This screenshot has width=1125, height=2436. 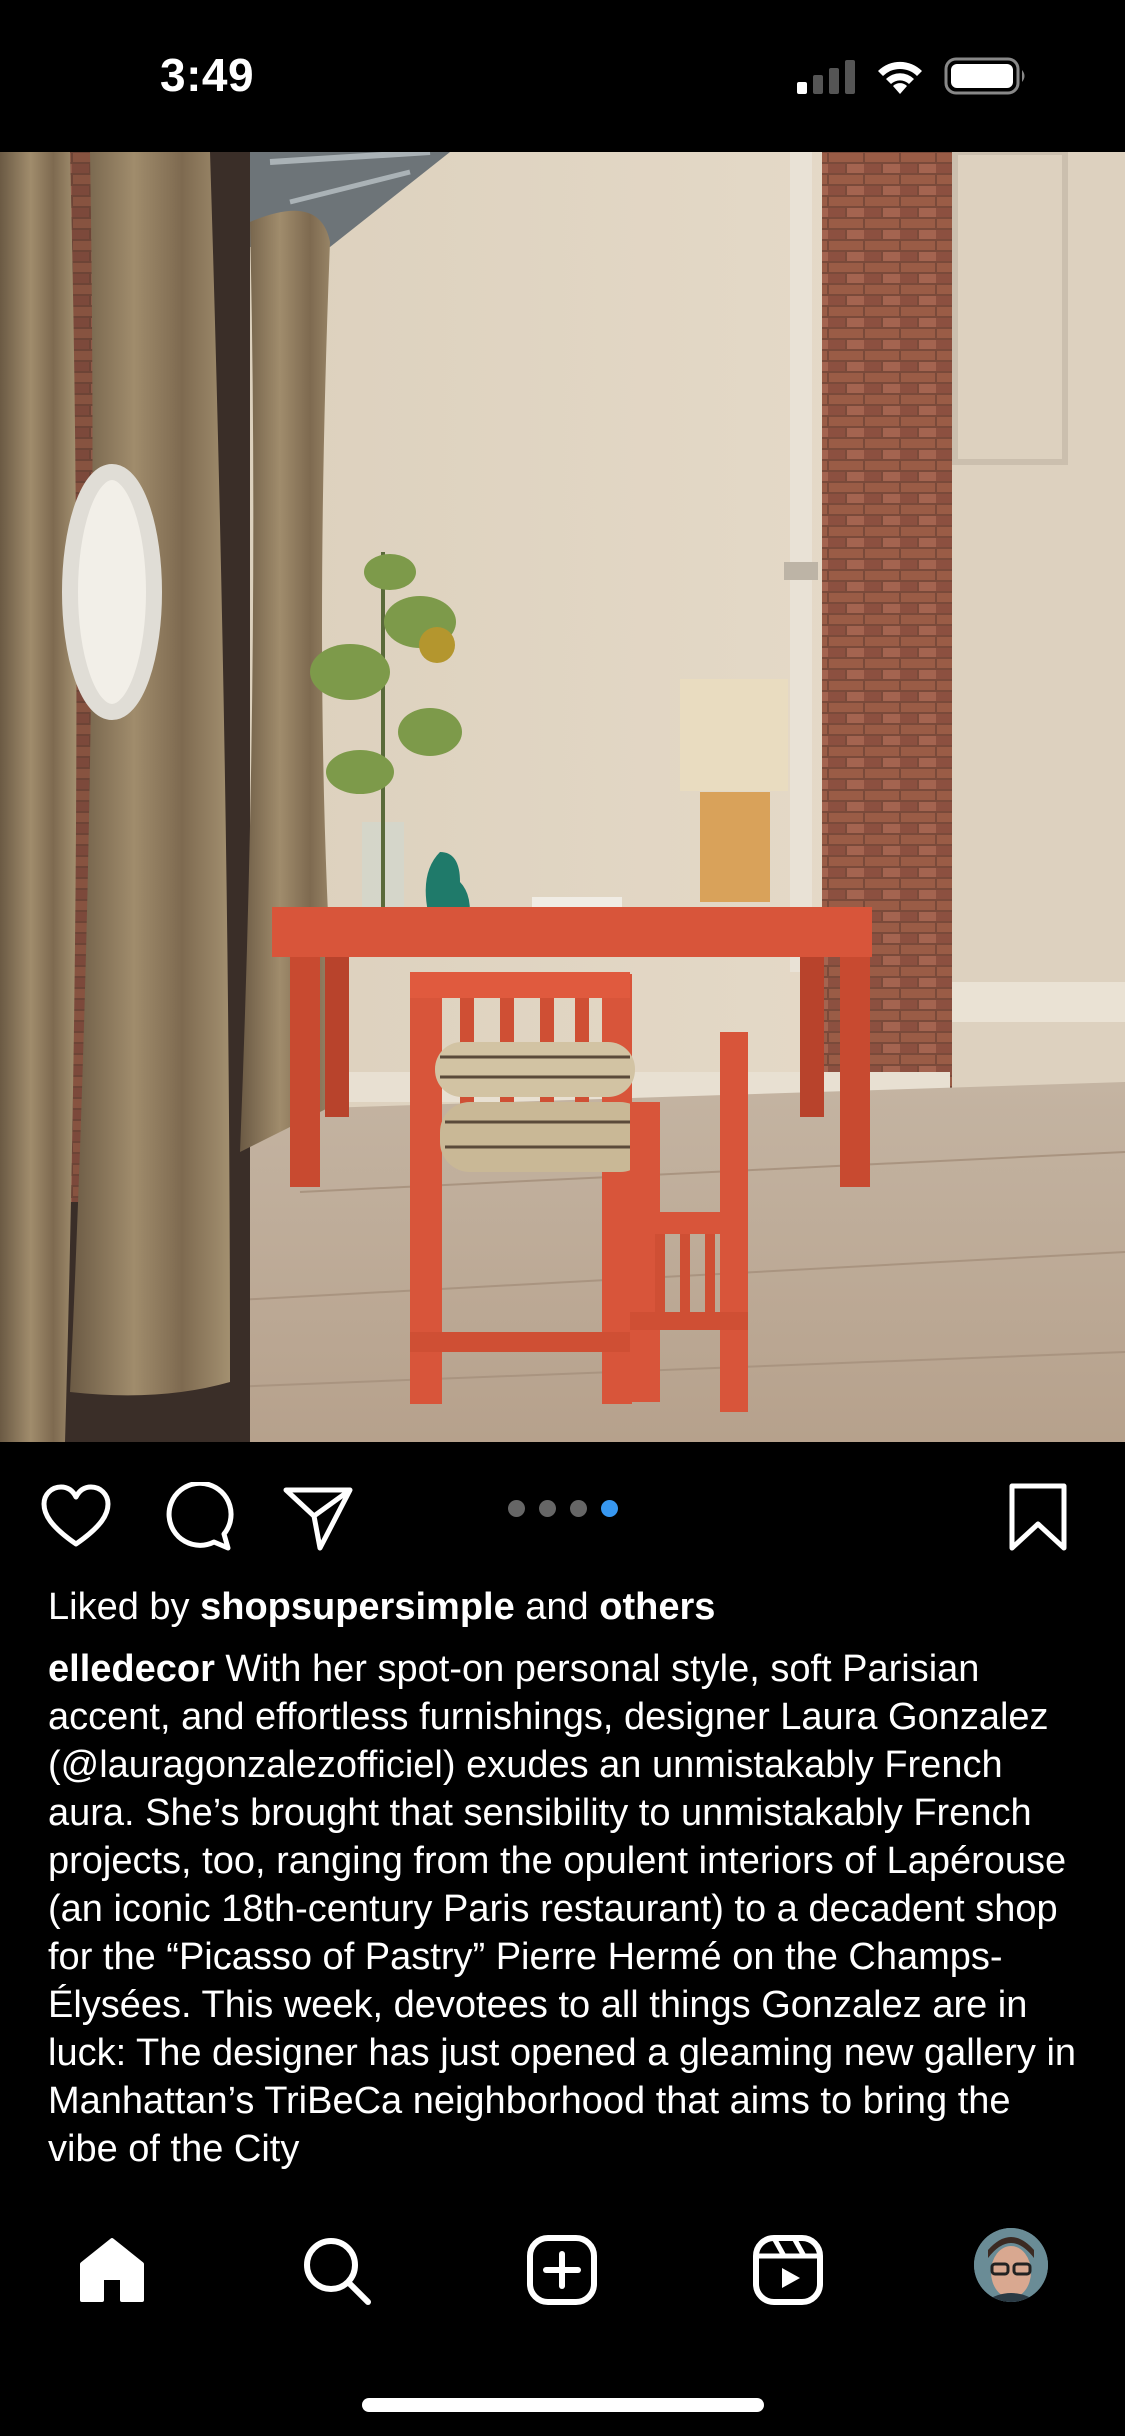 I want to click on carousel-indicator, so click(x=563, y=1510).